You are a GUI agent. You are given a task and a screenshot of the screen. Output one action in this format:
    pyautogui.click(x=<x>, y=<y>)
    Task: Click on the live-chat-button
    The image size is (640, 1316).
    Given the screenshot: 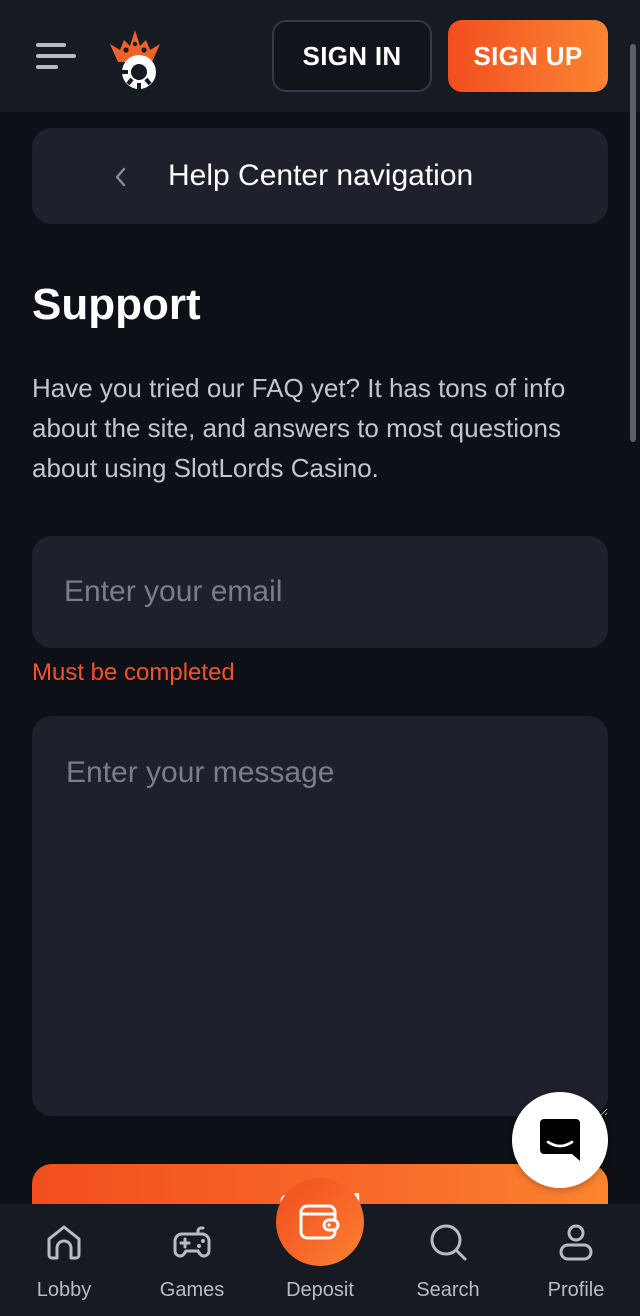 What is the action you would take?
    pyautogui.click(x=560, y=1140)
    